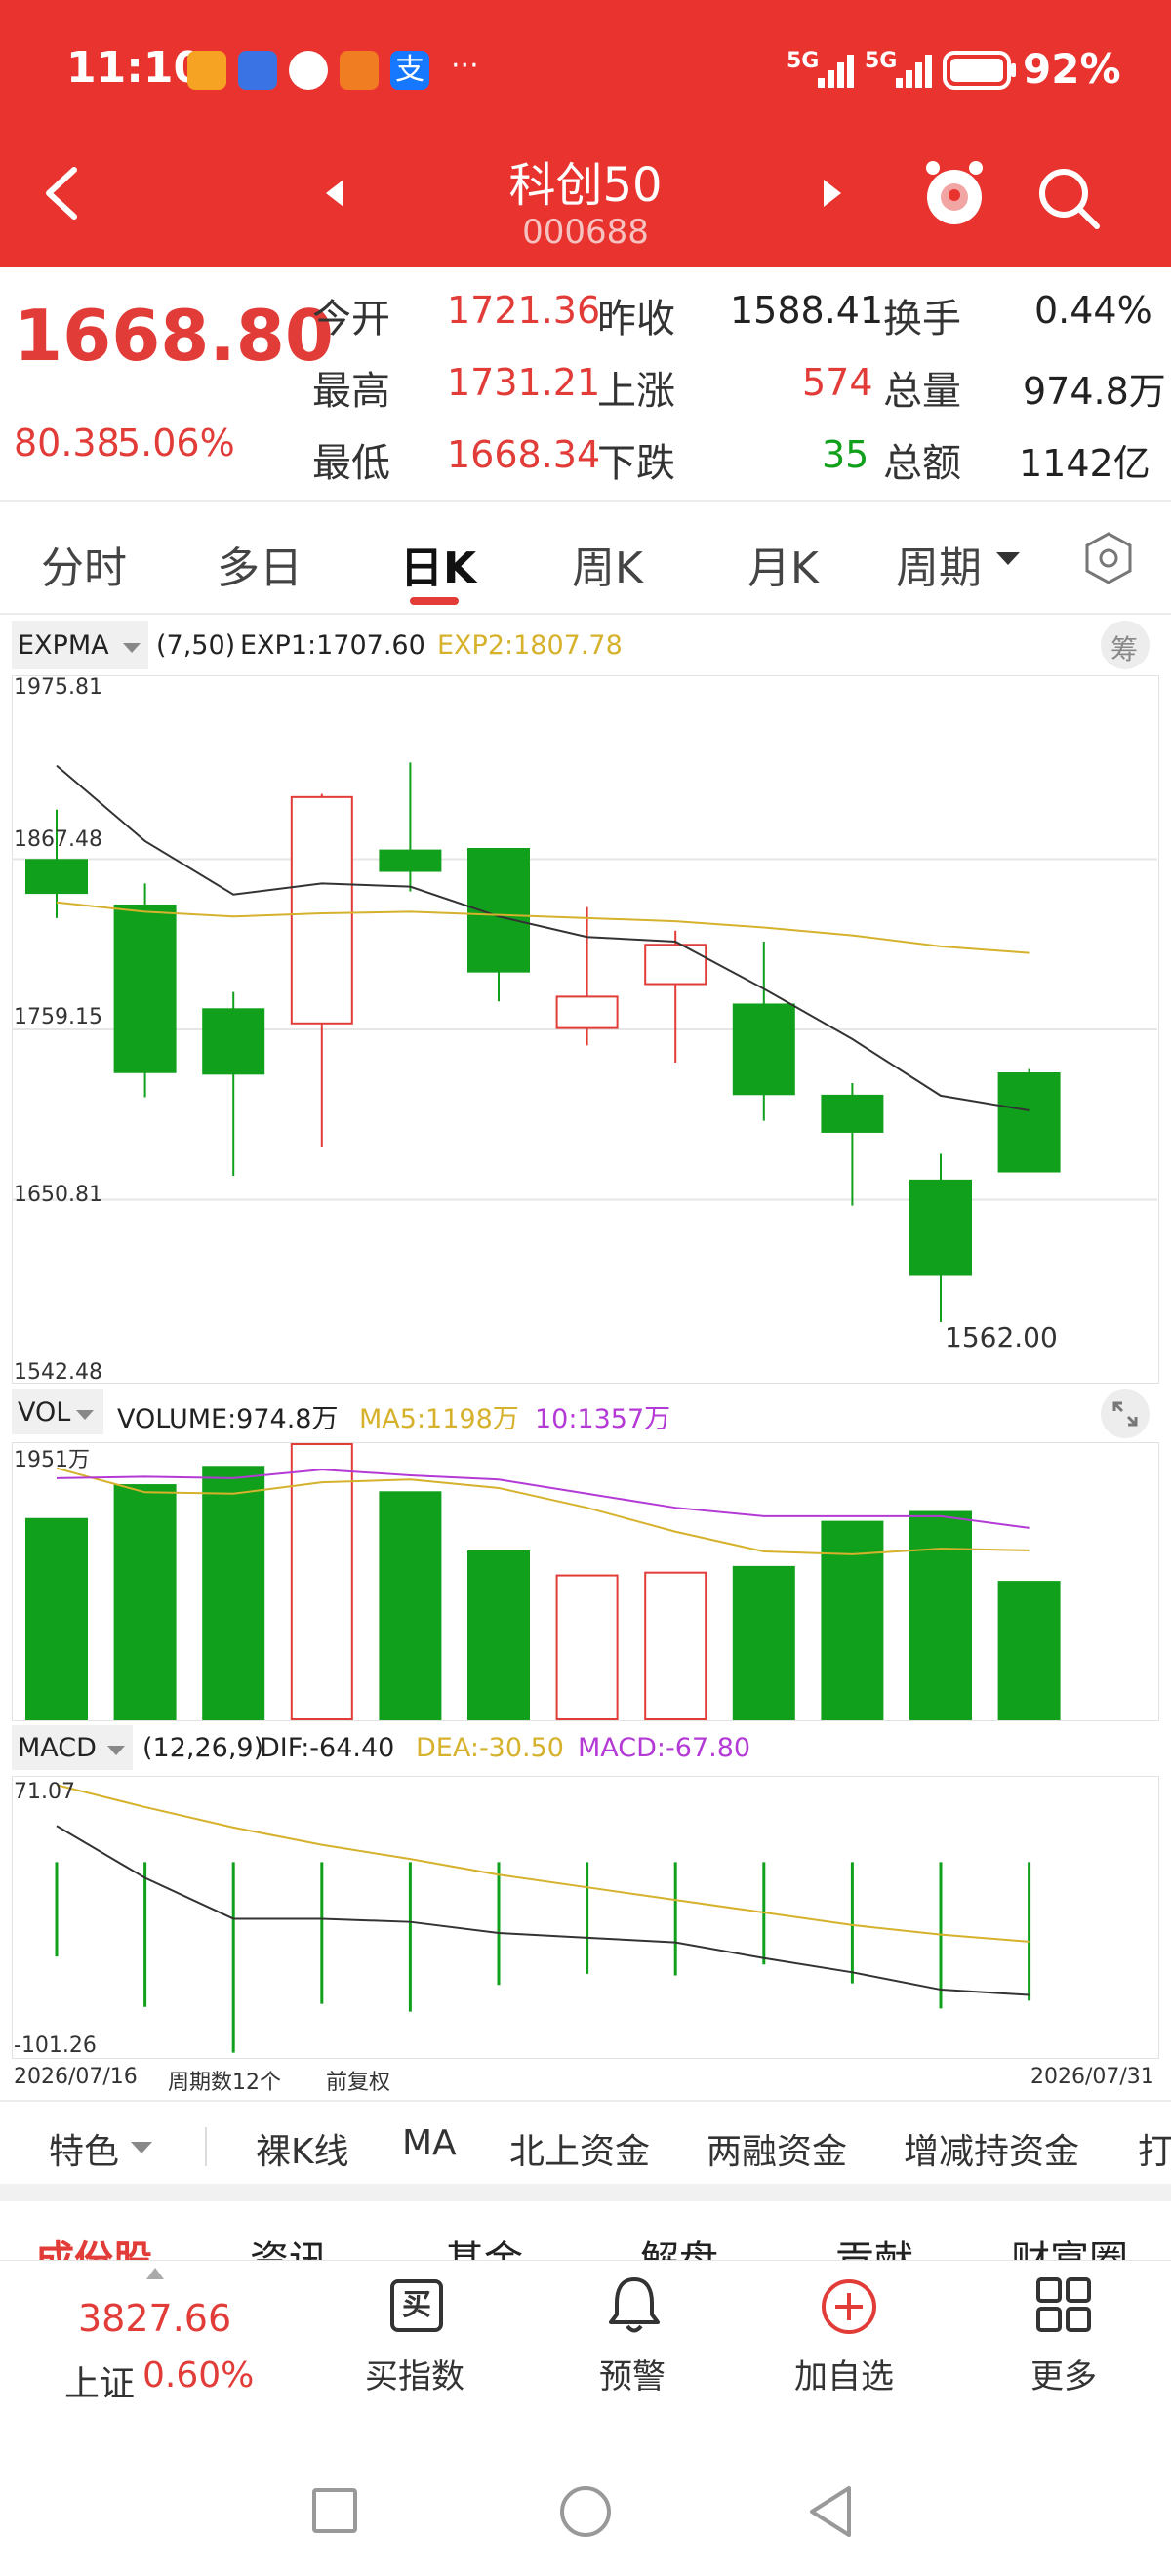  I want to click on grid-more-icon, so click(1063, 2304).